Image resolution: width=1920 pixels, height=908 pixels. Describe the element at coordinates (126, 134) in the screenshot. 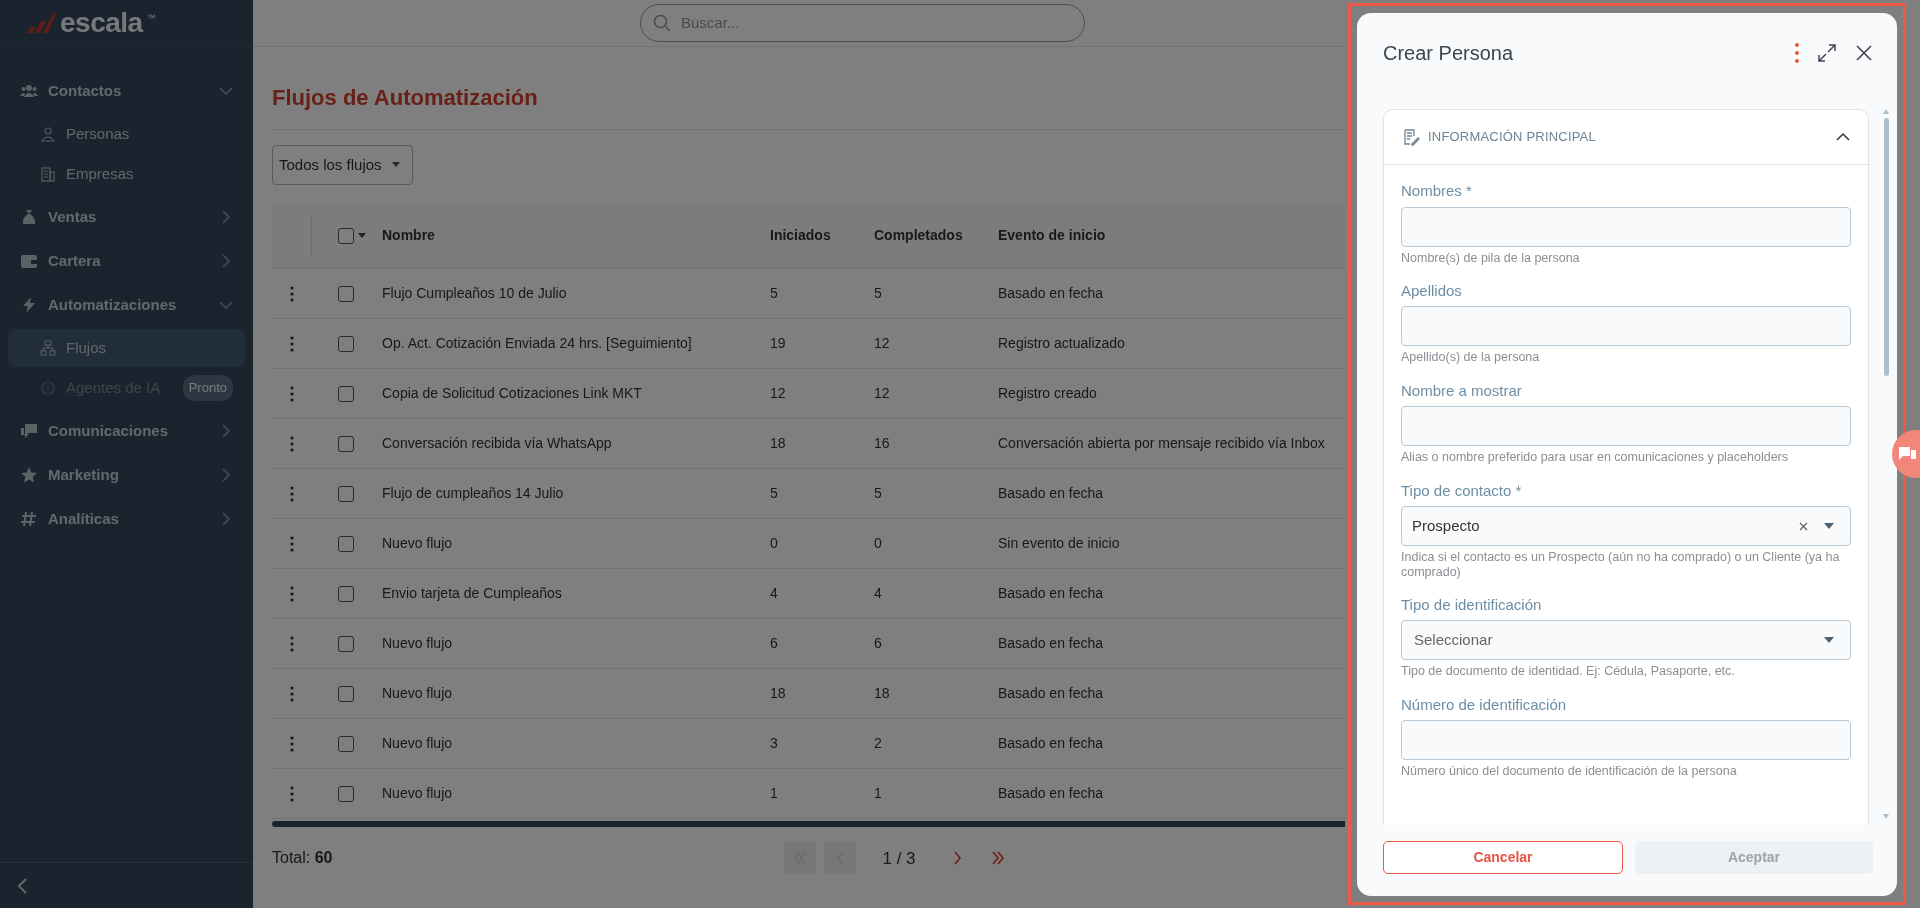

I see `sidebar-subitem: Personas` at that location.